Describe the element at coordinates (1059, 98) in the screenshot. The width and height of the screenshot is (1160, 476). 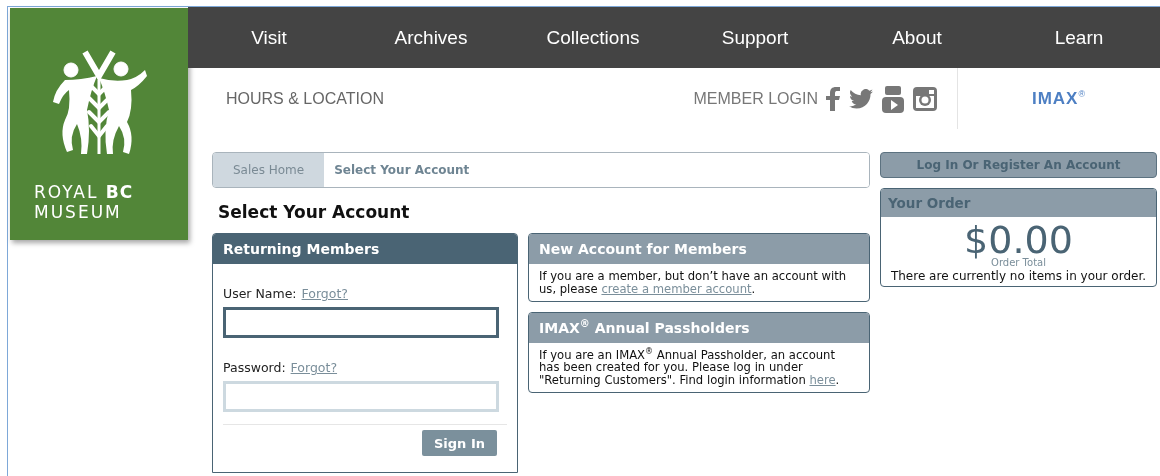
I see `imax-link: IMAX$^{®}$` at that location.